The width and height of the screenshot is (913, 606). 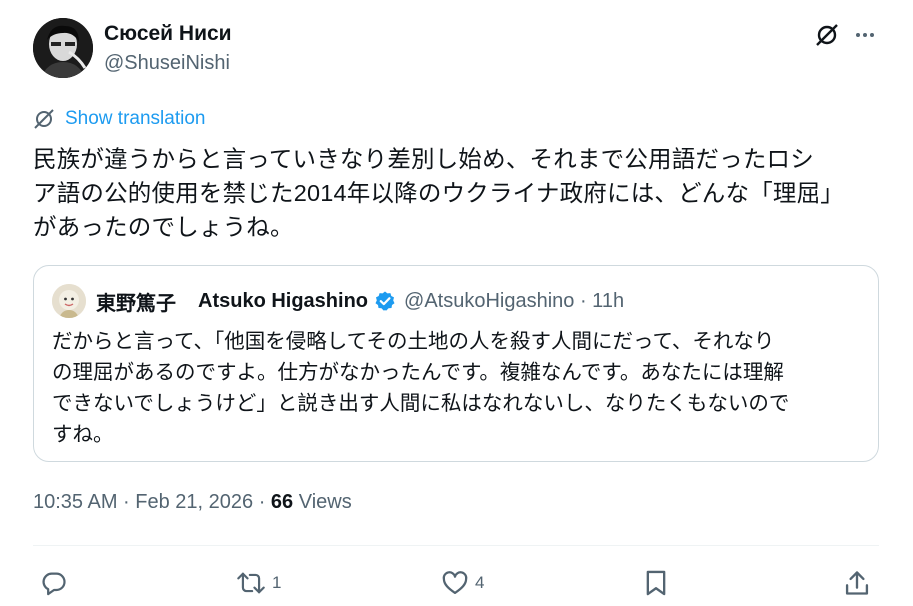 I want to click on like-button: 4, so click(x=462, y=583).